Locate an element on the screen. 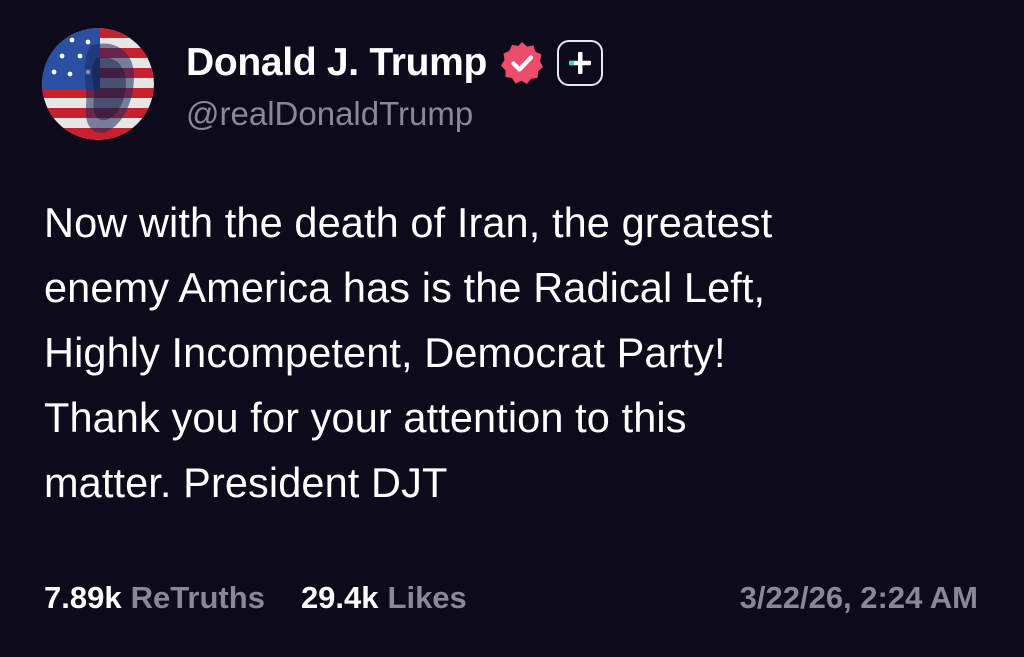 The height and width of the screenshot is (657, 1024). post-timestamp: 3/22/26, 2:24 AM is located at coordinates (859, 598).